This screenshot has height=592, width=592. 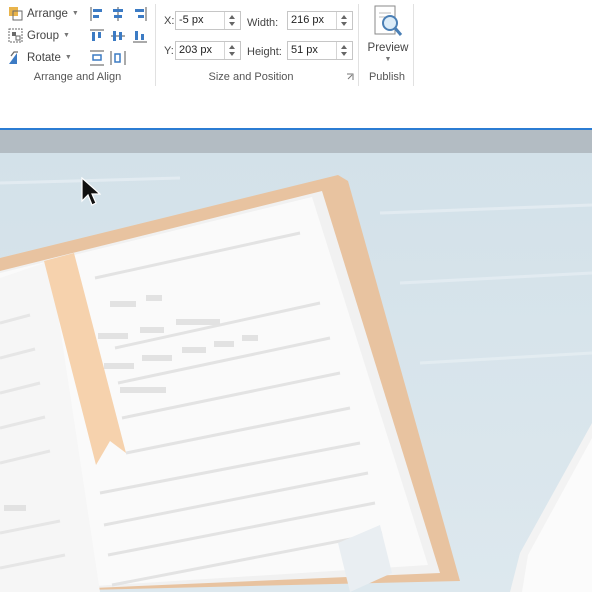 I want to click on preview-button: Preview ▼, so click(x=388, y=33).